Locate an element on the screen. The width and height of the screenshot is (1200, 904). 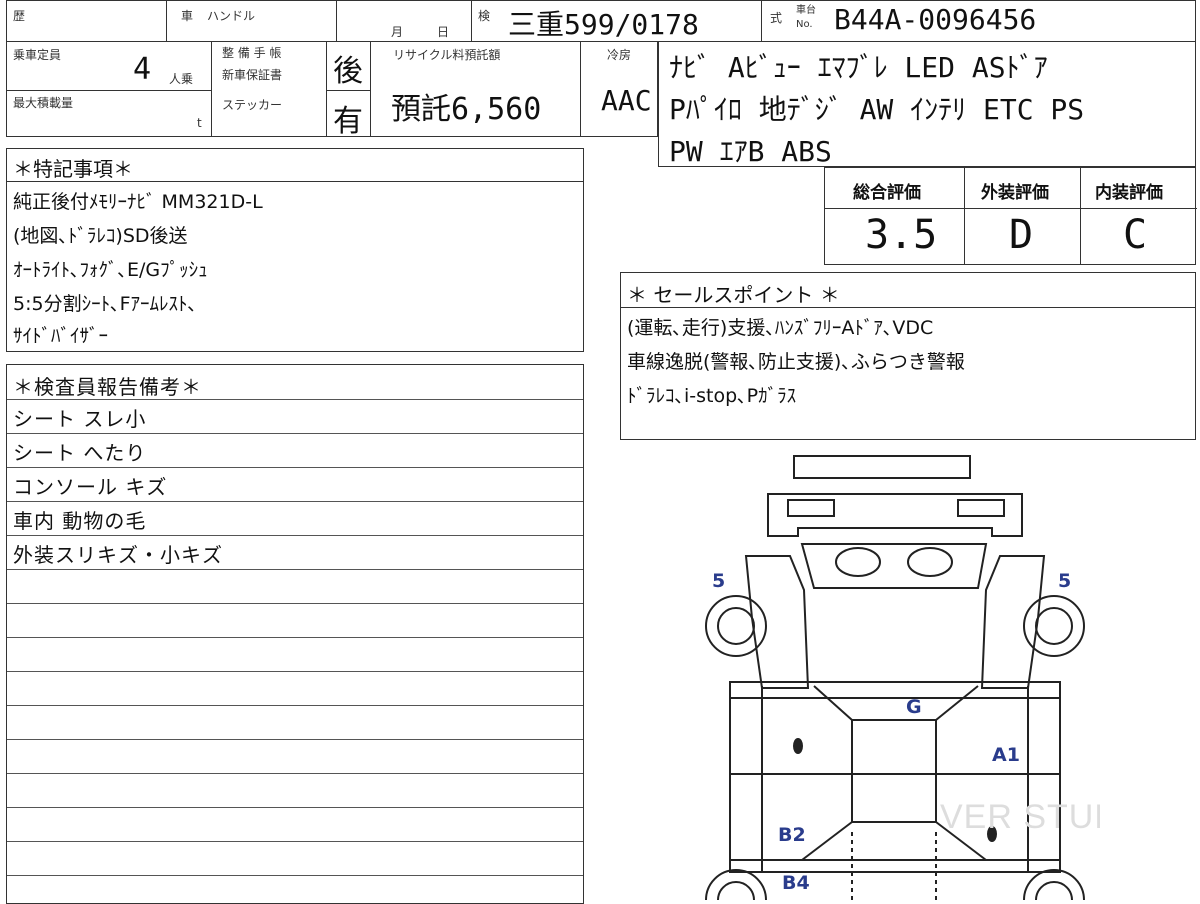
right-front-tire-outer is located at coordinates (1054, 626).